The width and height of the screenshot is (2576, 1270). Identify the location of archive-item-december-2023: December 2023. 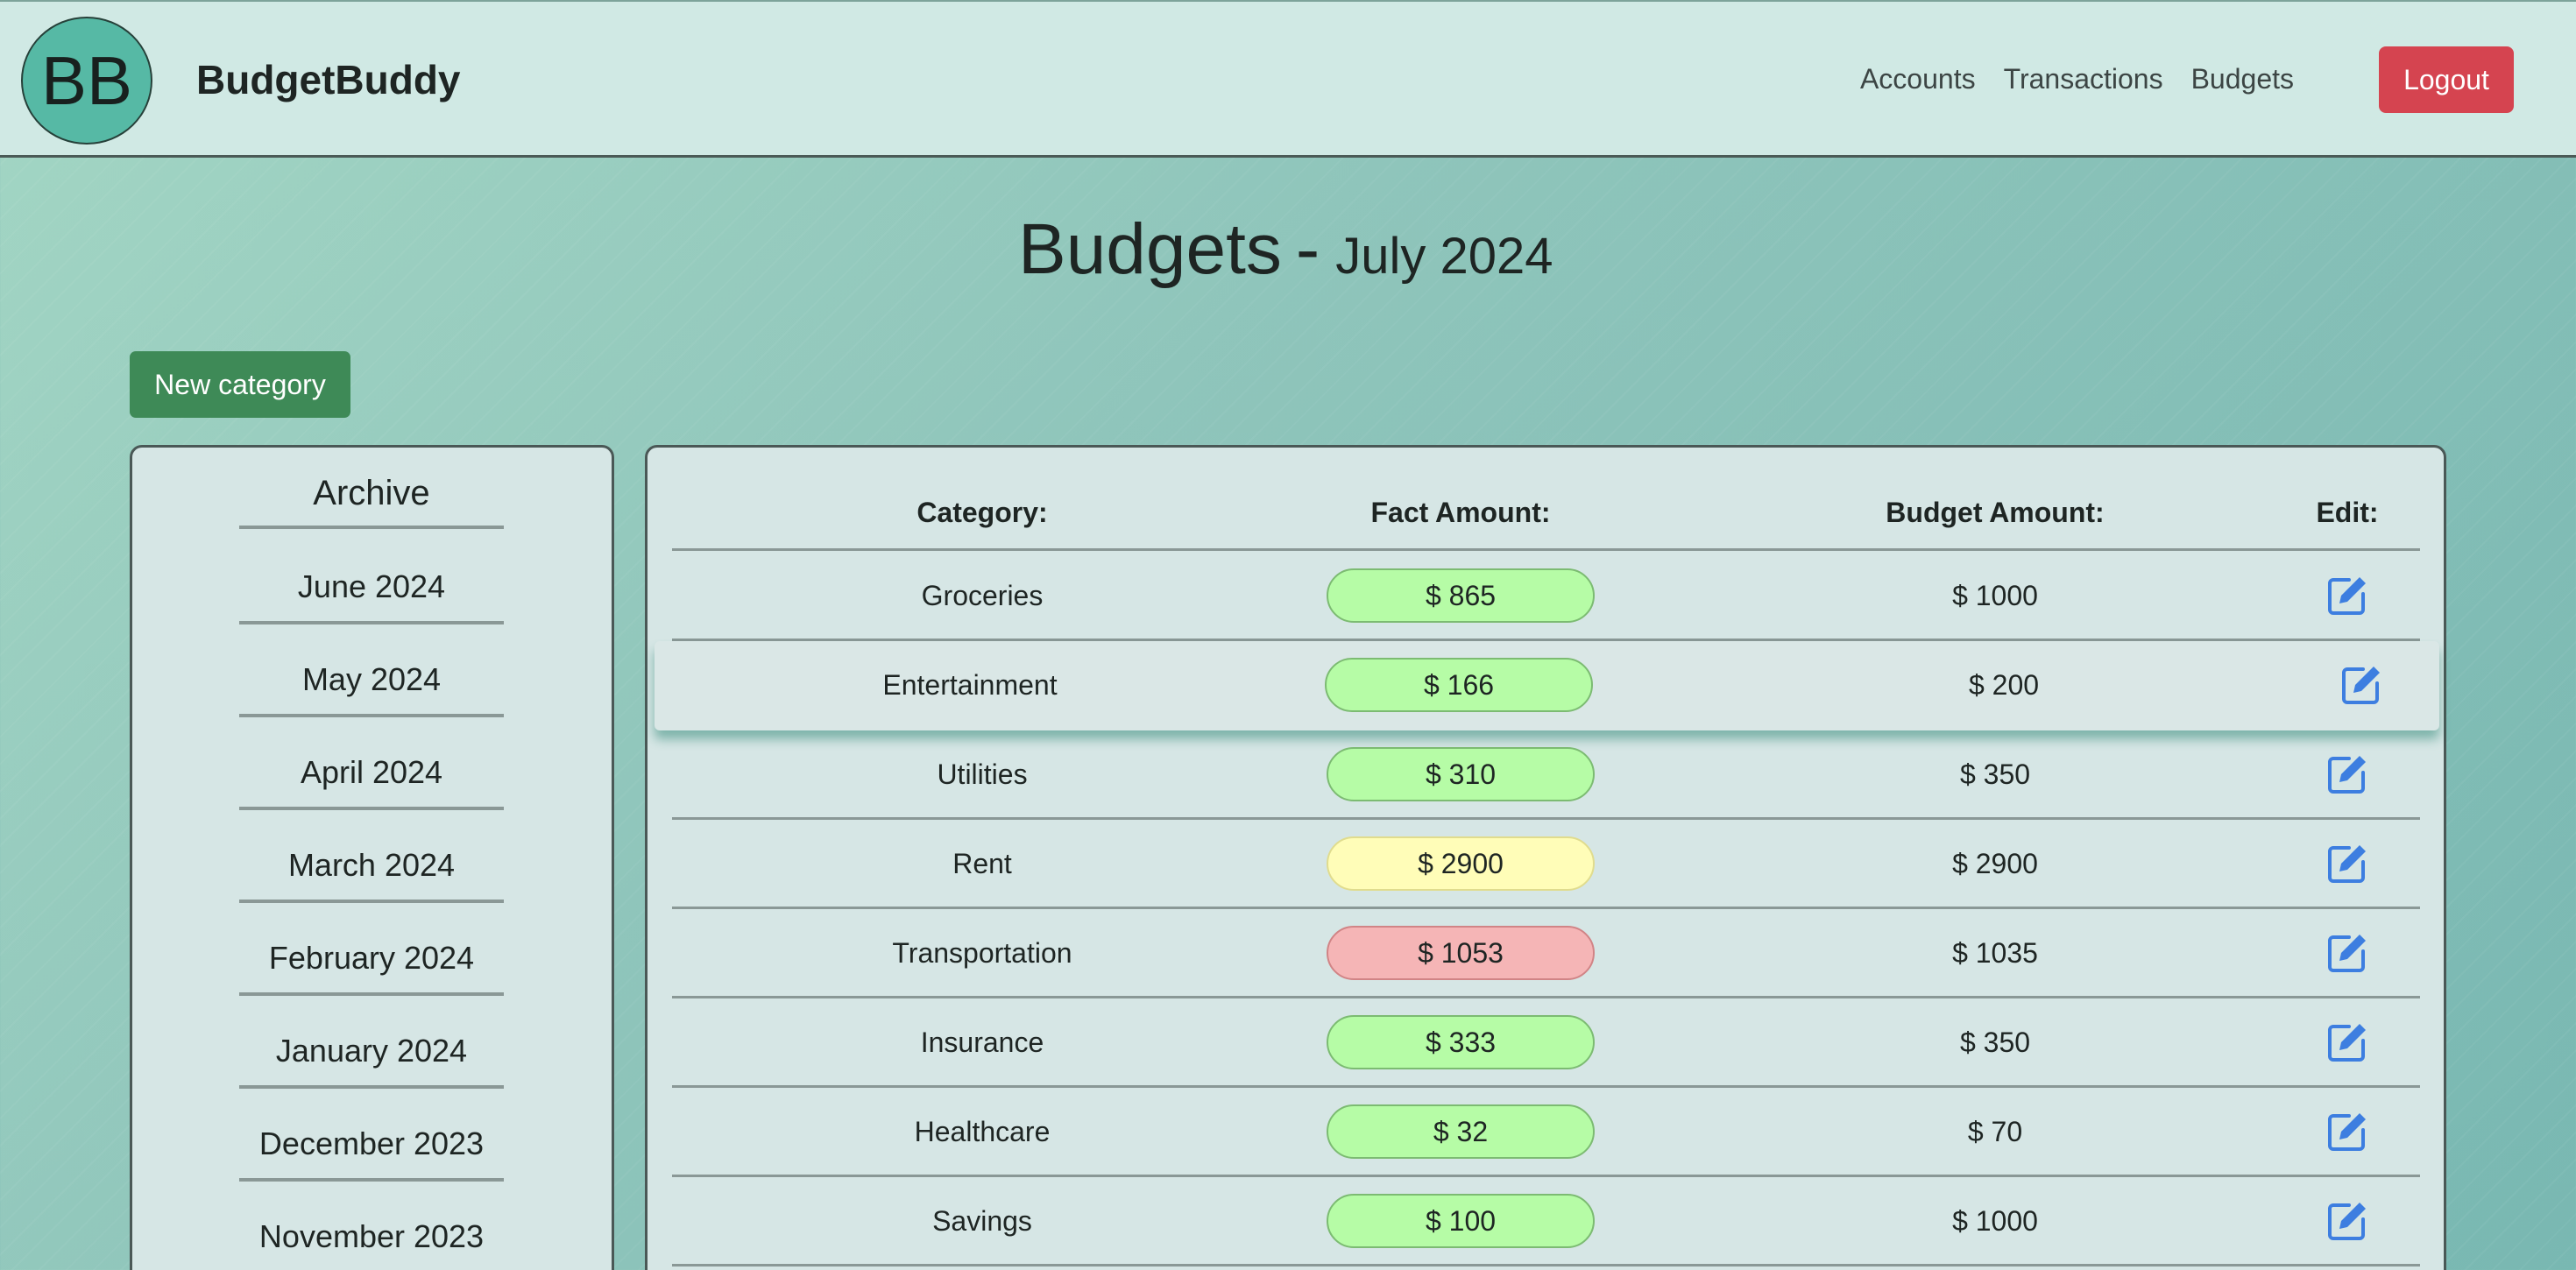
(371, 1153).